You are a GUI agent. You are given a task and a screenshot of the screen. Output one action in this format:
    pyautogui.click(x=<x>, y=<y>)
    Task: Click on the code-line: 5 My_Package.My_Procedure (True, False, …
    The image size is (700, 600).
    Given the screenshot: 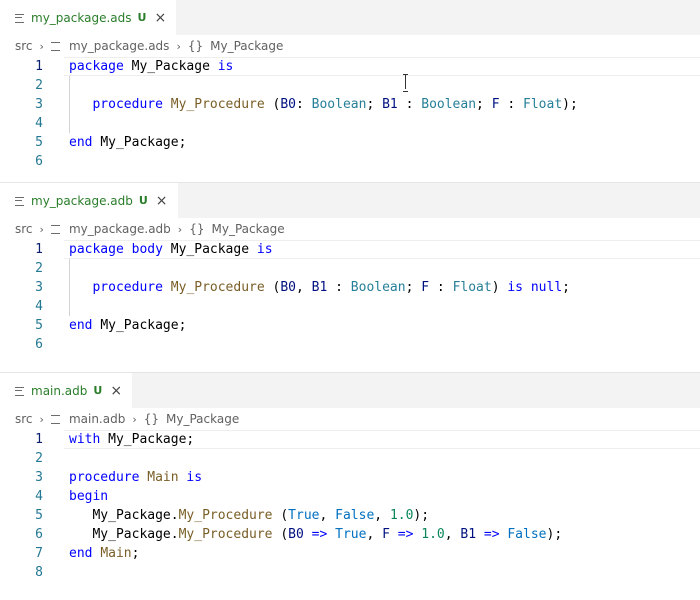 What is the action you would take?
    pyautogui.click(x=350, y=515)
    